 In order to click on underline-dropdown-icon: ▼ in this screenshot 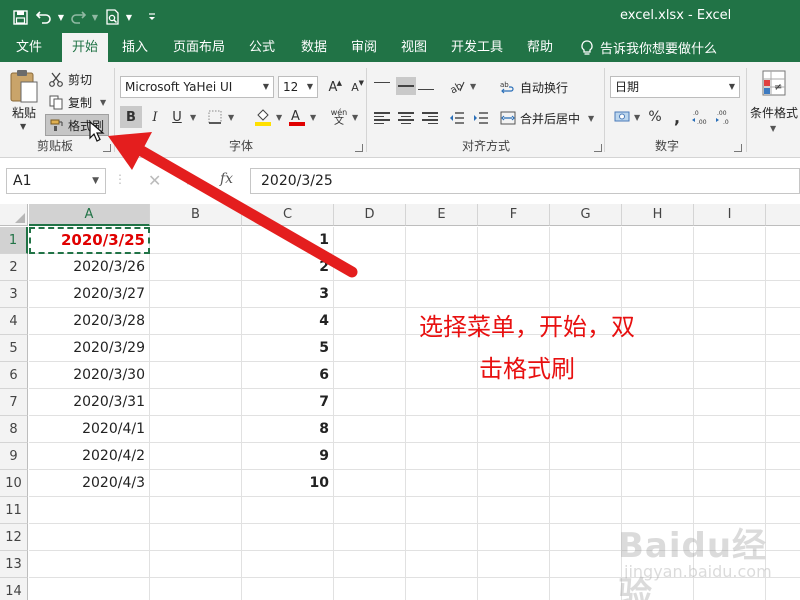, I will do `click(193, 117)`.